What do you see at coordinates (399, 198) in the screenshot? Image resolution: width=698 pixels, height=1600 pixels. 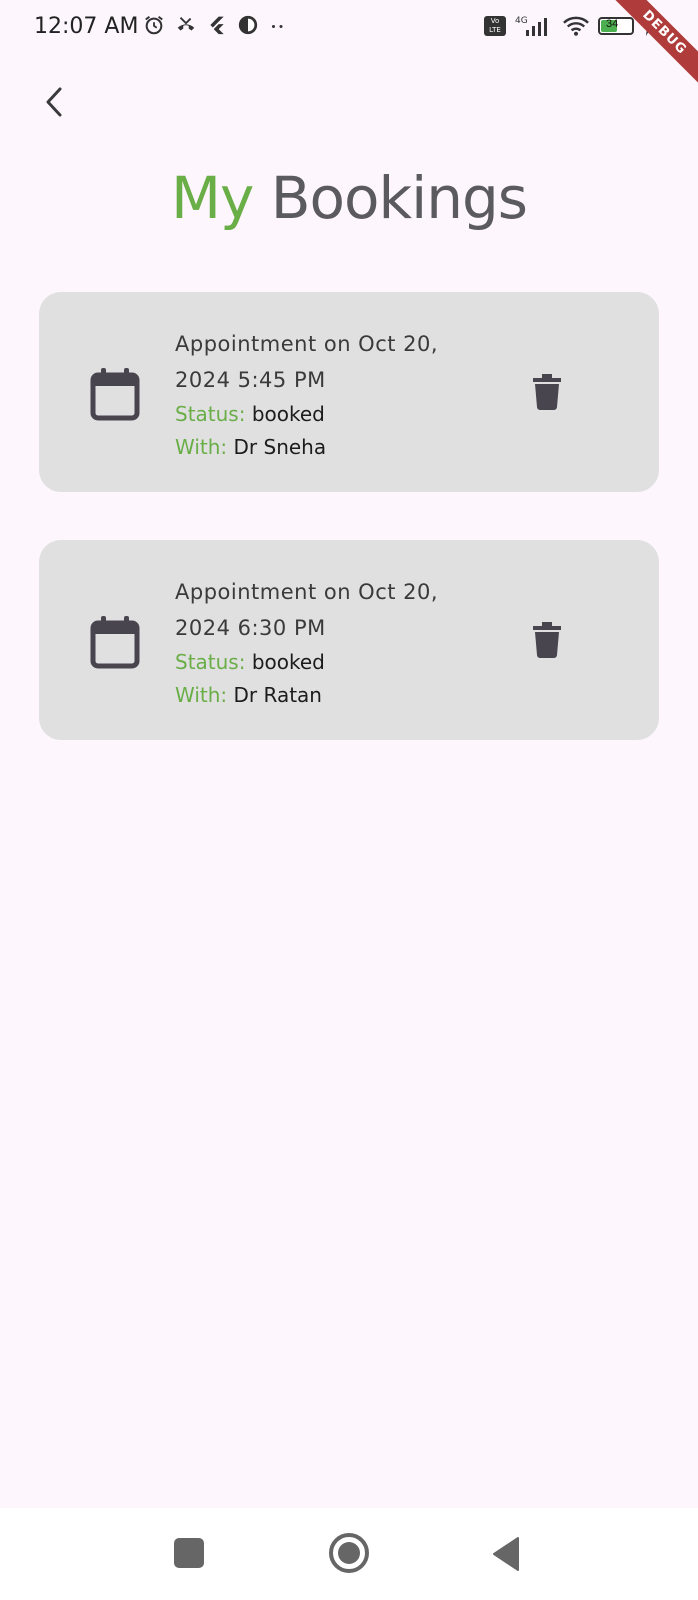 I see `page-title-main: Bookings` at bounding box center [399, 198].